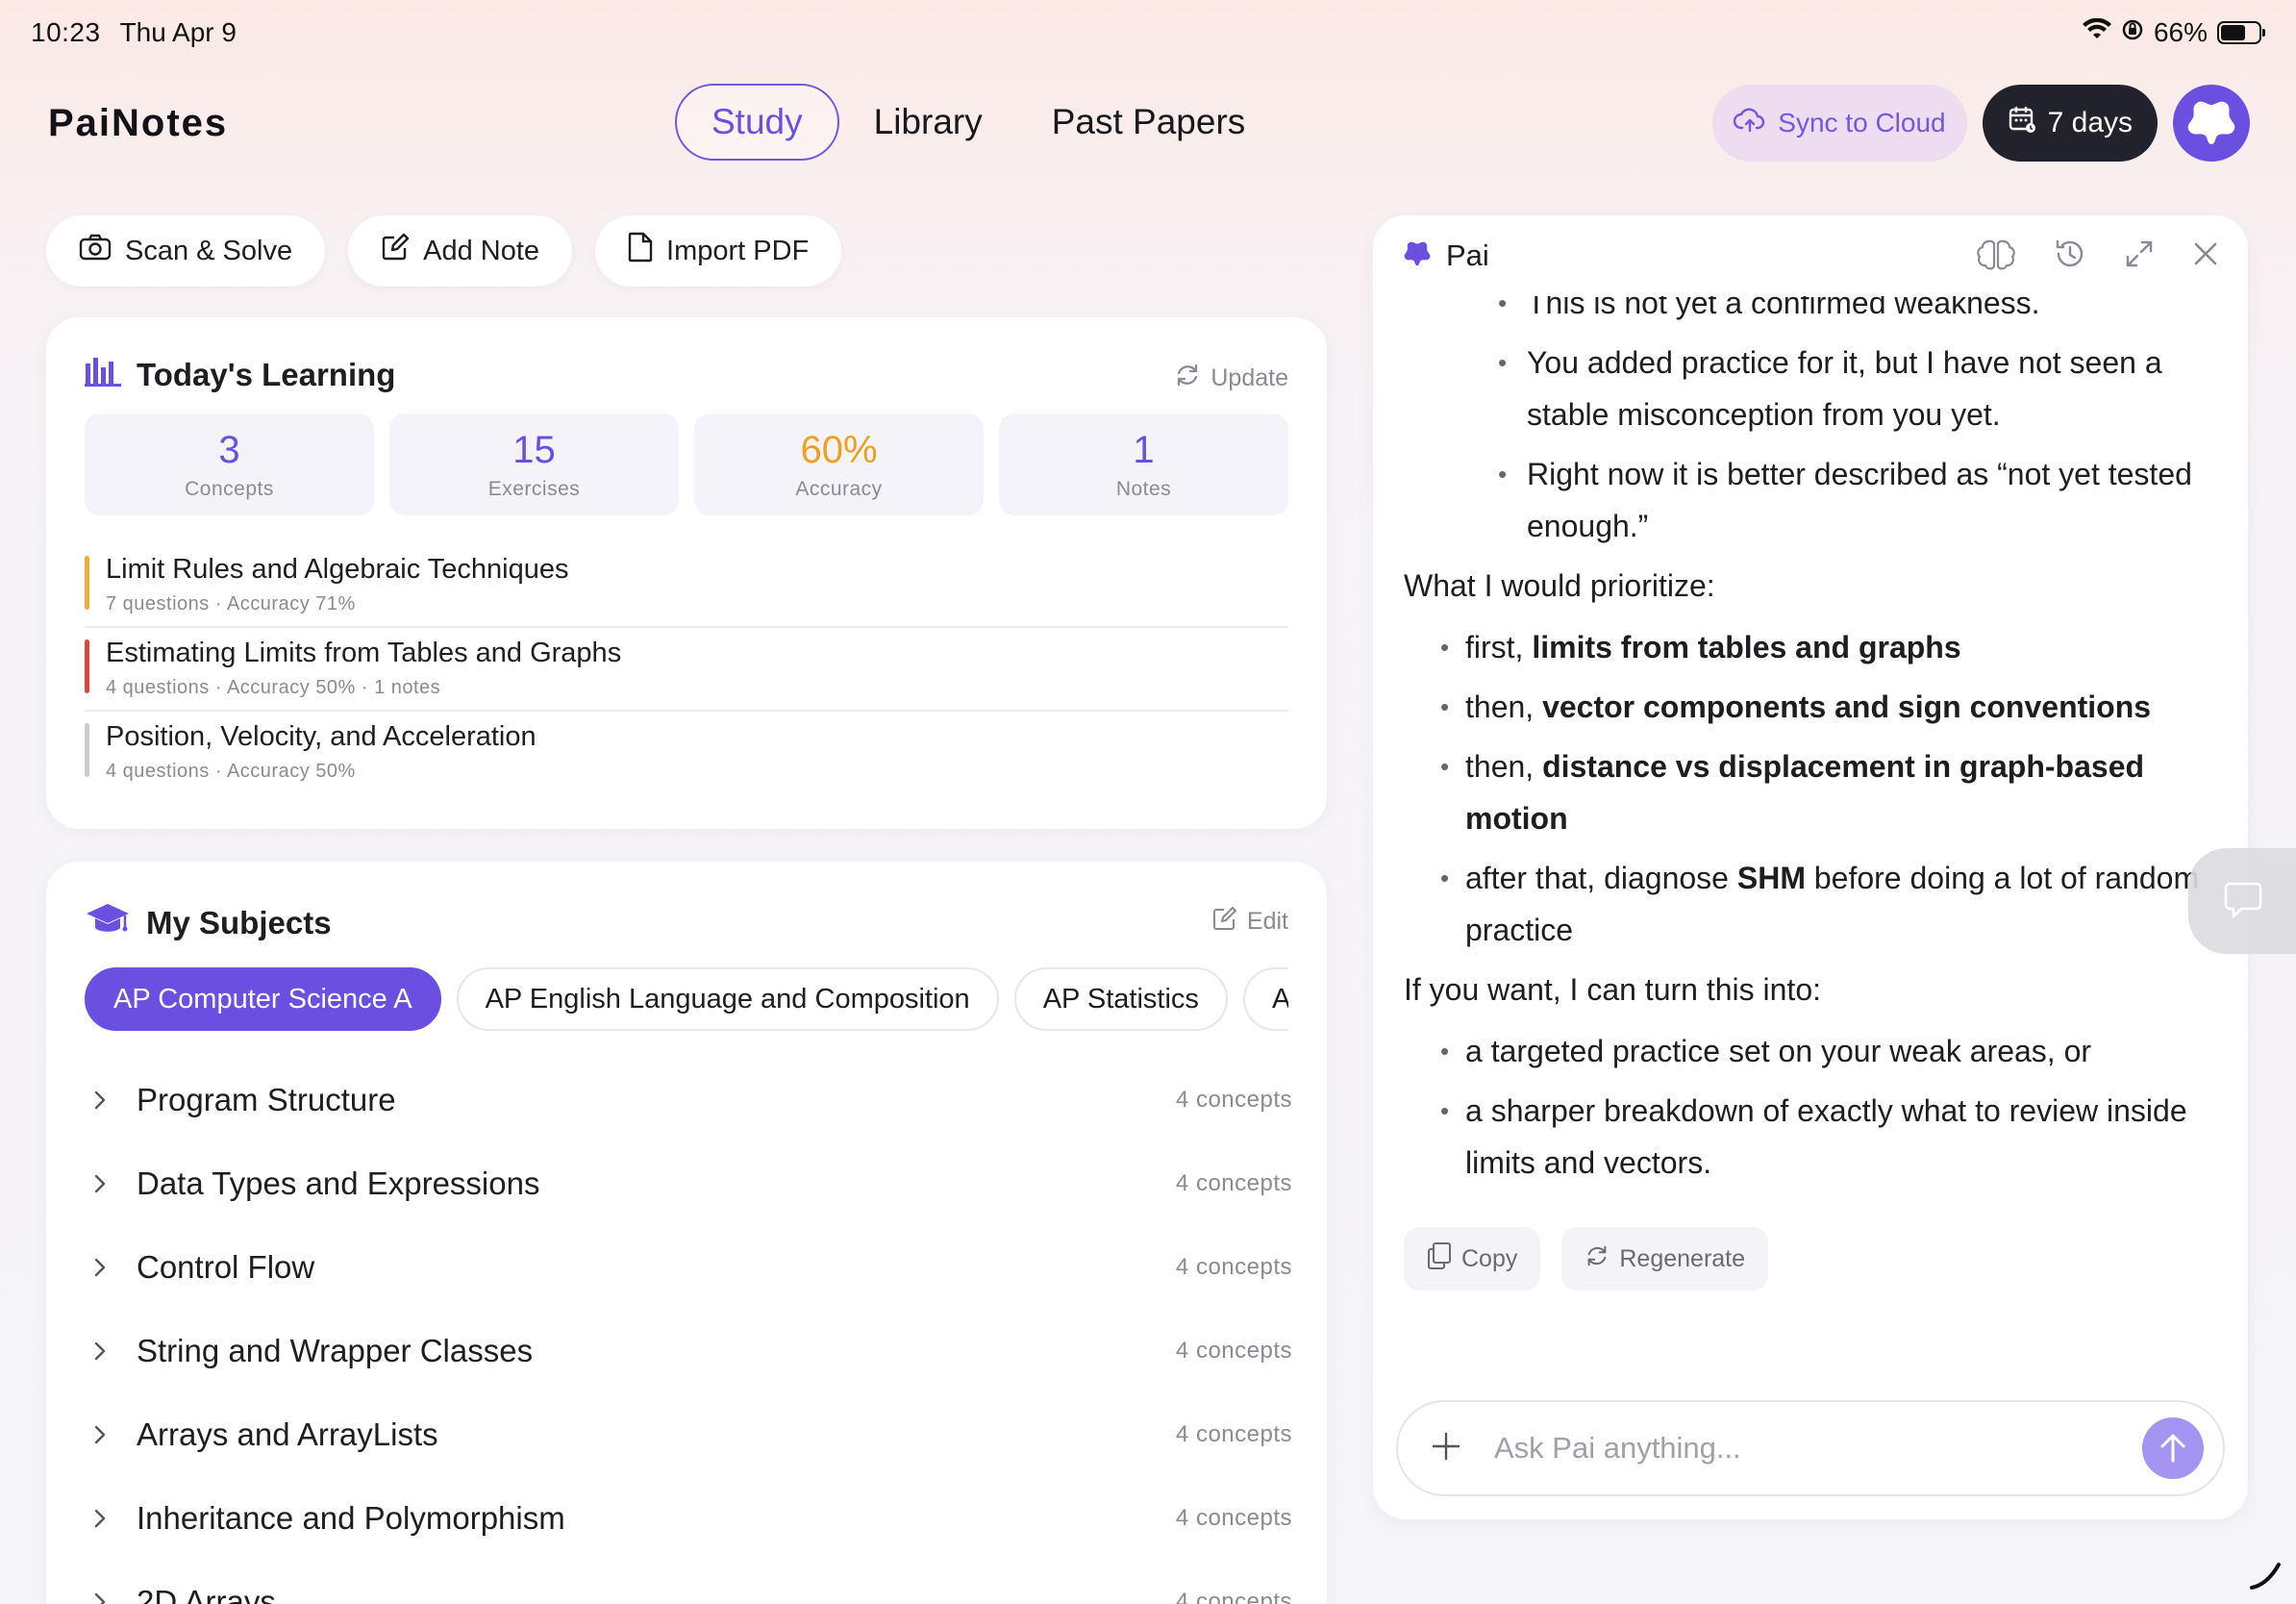 This screenshot has width=2296, height=1604. I want to click on update-button: Update, so click(1231, 378).